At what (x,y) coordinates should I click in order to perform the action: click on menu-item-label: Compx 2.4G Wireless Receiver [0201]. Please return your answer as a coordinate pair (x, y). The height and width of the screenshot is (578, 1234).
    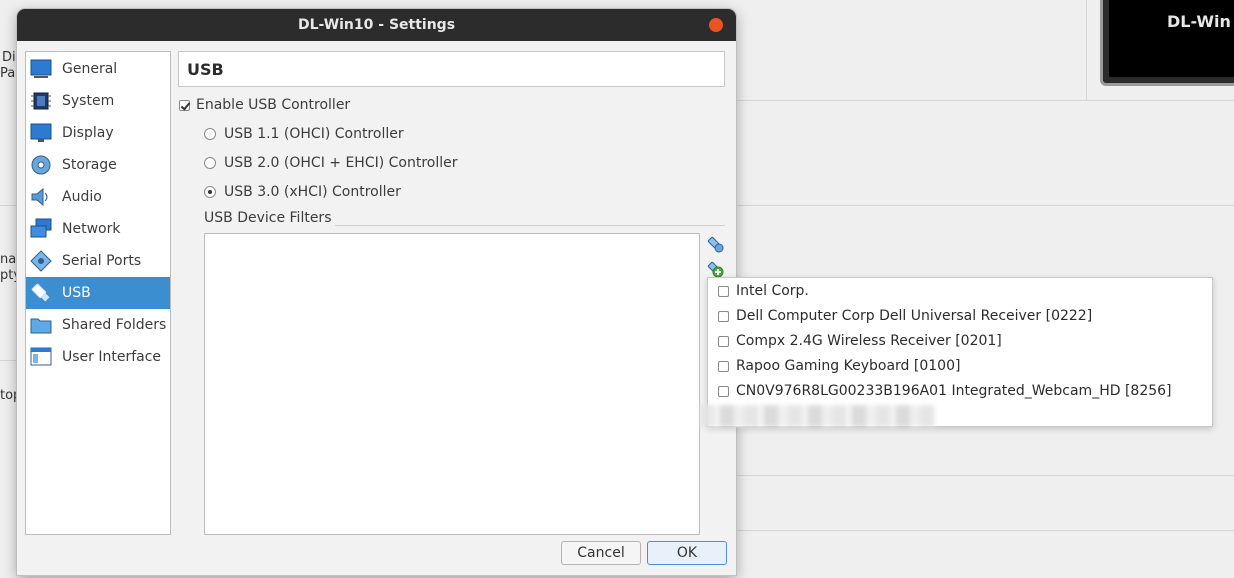
    Looking at the image, I should click on (869, 341).